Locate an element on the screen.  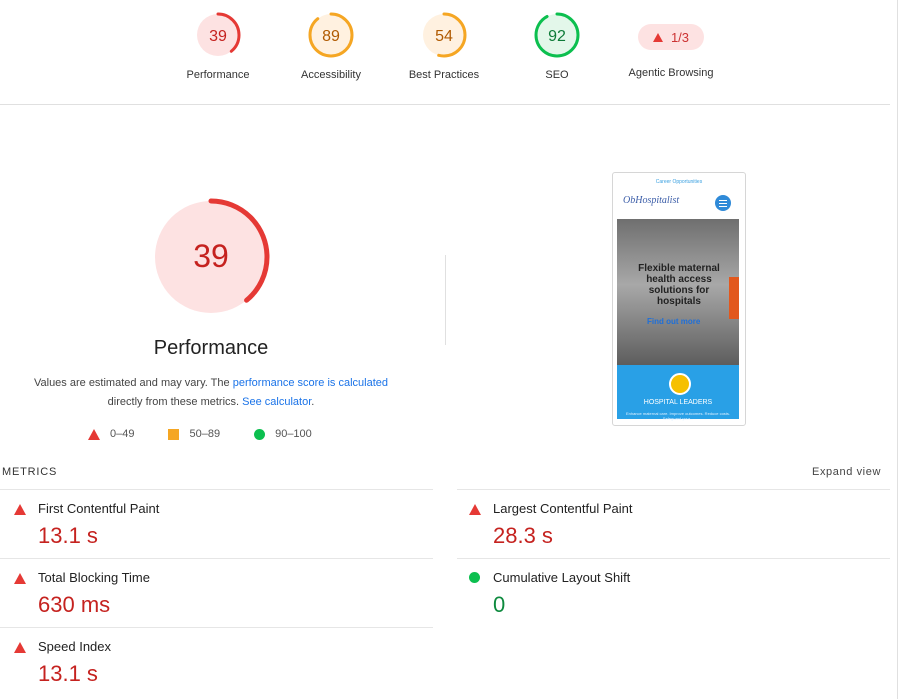
gauge-label: Accessibility is located at coordinates (331, 75).